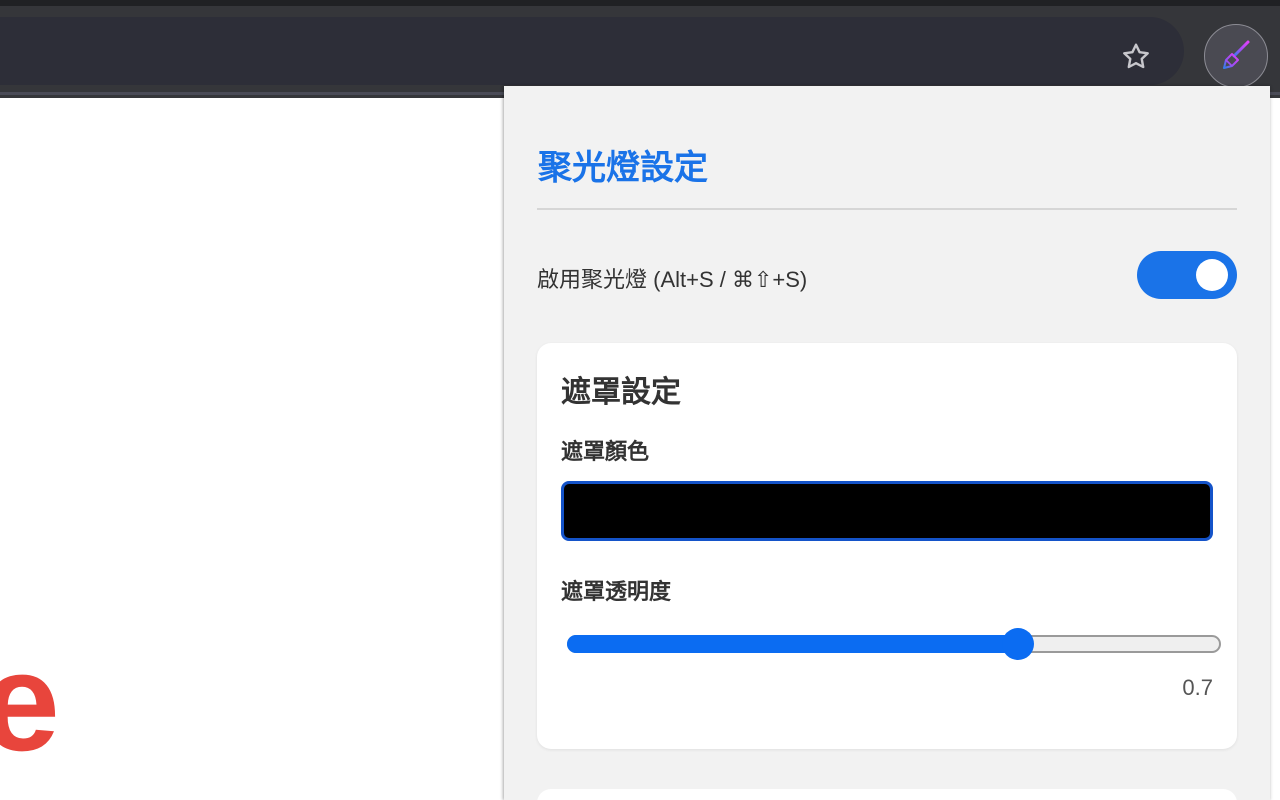  I want to click on bookmark-star-button, so click(1136, 57).